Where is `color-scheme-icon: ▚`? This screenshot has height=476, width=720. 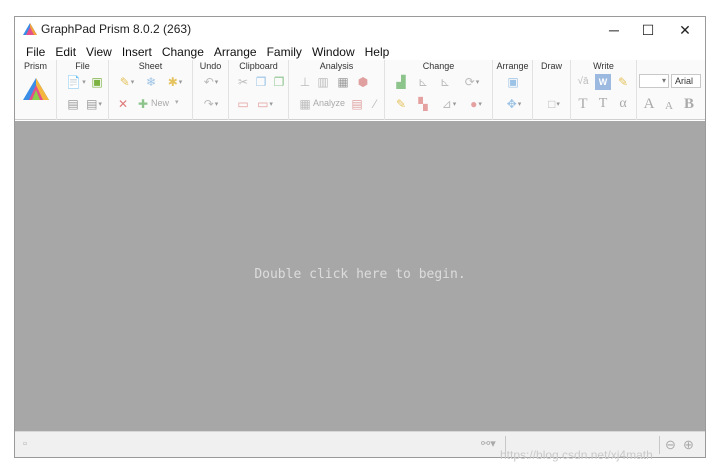
color-scheme-icon: ▚ is located at coordinates (423, 104).